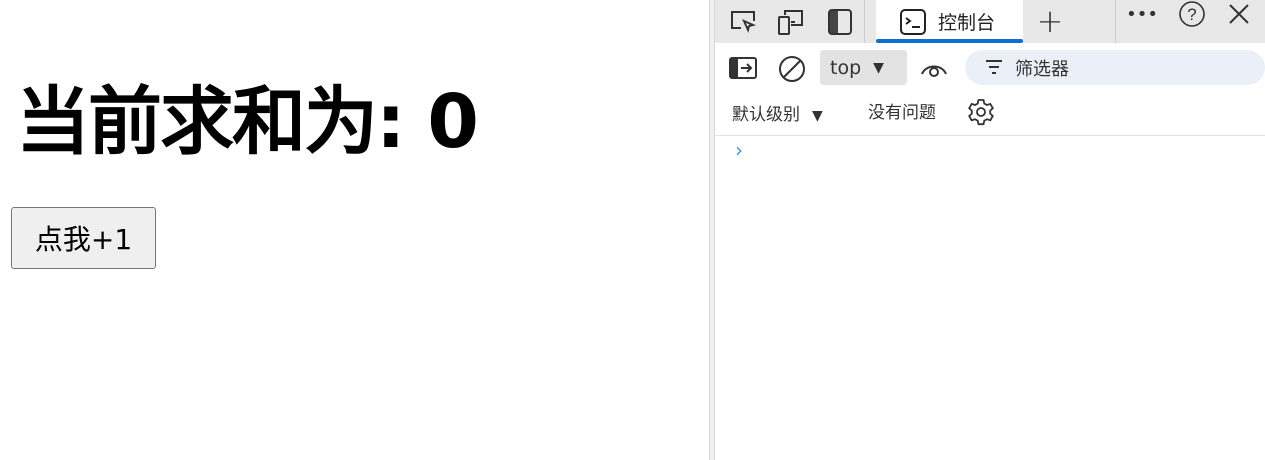  I want to click on sidebar-toggle-icon, so click(743, 68).